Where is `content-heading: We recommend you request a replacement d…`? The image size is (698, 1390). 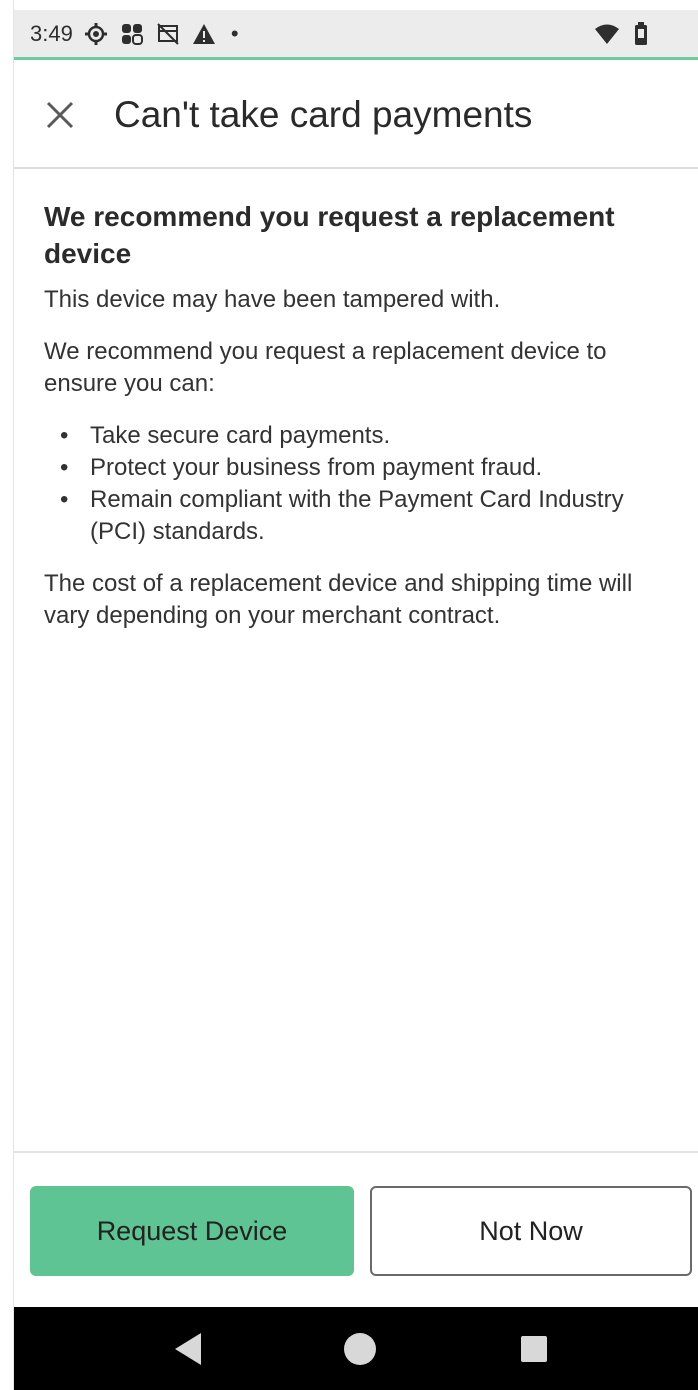 content-heading: We recommend you request a replacement d… is located at coordinates (329, 235).